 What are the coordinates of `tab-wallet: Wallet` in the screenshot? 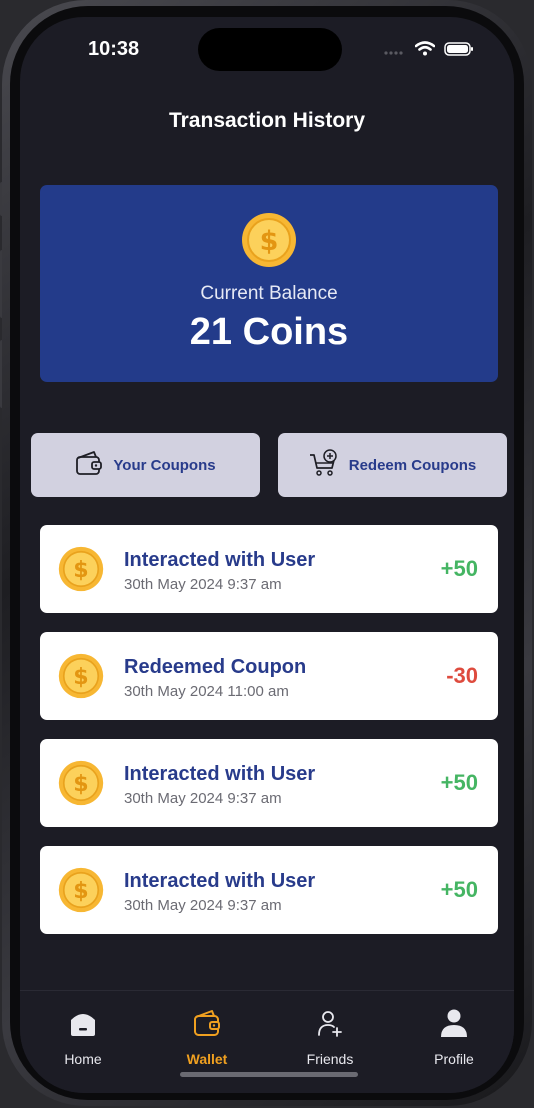 It's located at (207, 1029).